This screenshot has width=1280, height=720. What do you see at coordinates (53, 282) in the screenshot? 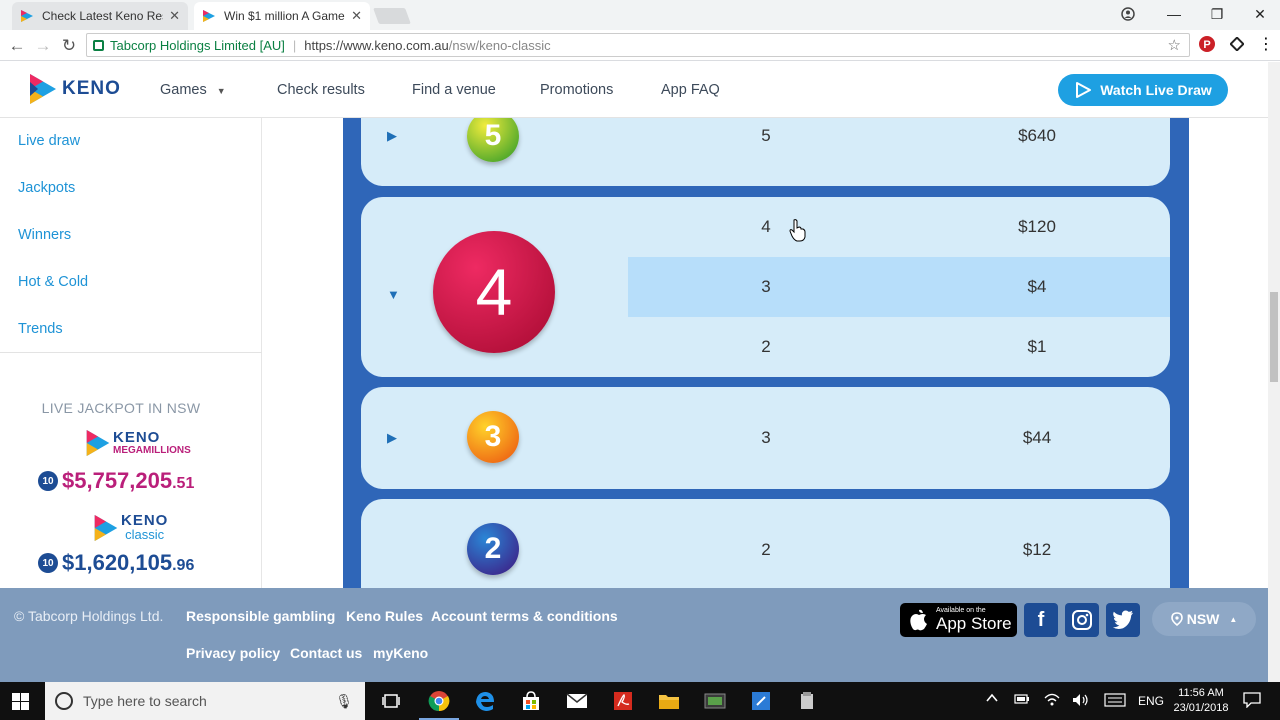
I see `sidebar-item-hot-cold: Hot & Cold` at bounding box center [53, 282].